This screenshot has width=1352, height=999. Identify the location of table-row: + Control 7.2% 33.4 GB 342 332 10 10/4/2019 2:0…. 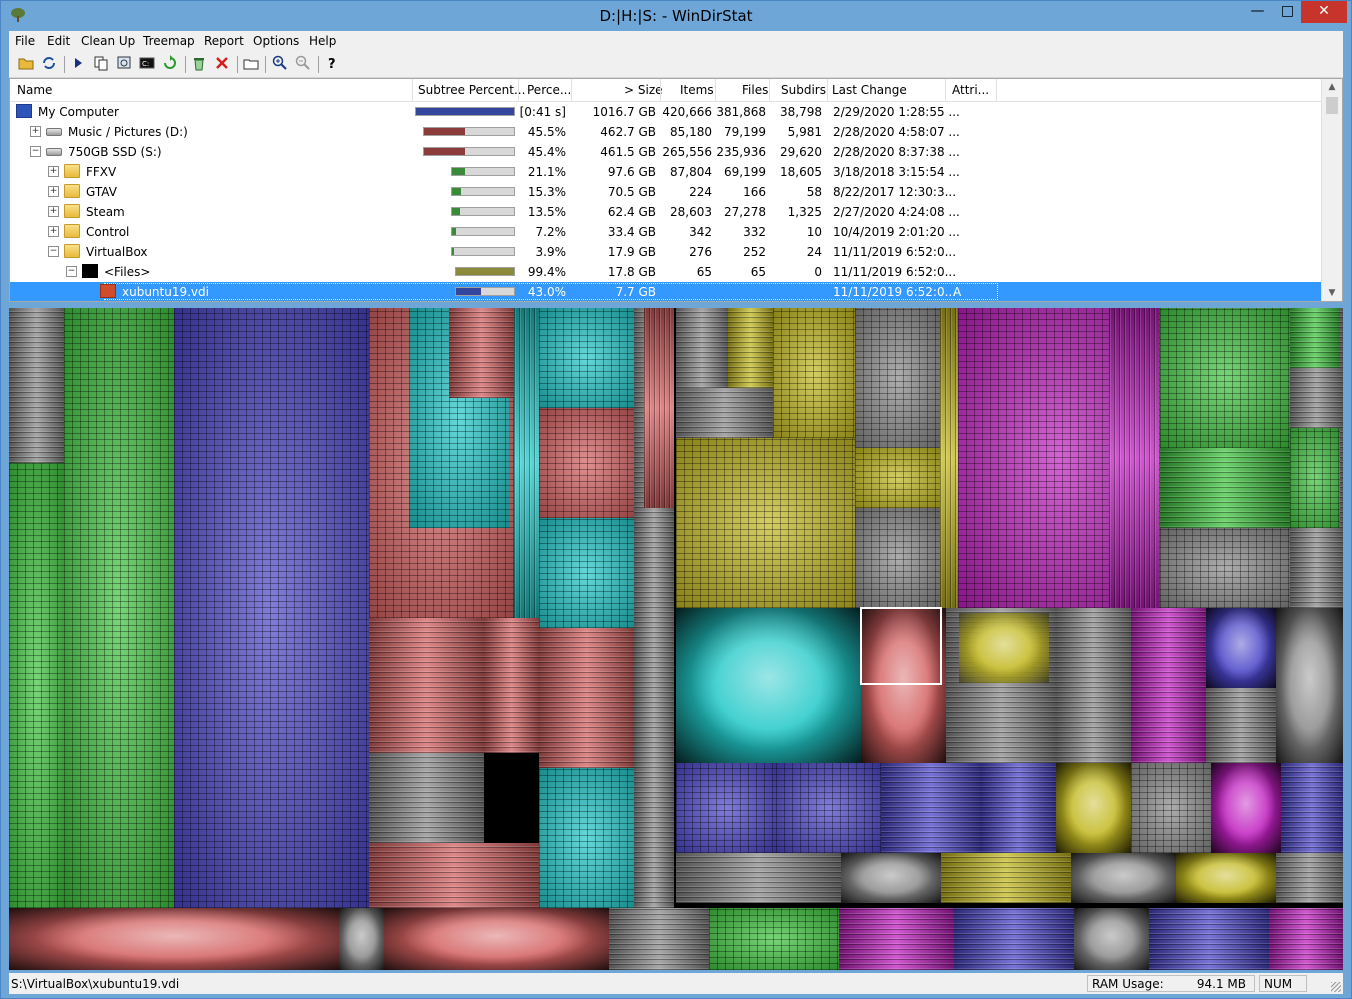
(666, 232).